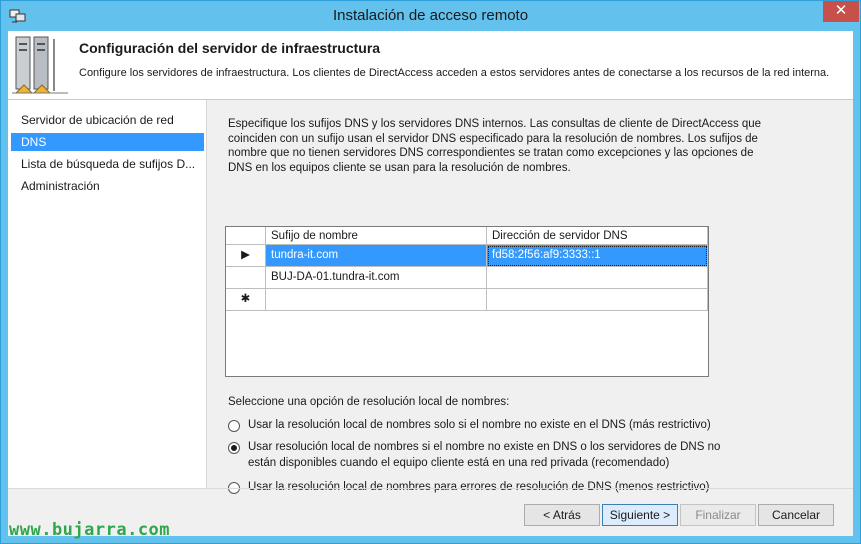 This screenshot has width=861, height=544. I want to click on finish-button: Finalizar, so click(718, 515).